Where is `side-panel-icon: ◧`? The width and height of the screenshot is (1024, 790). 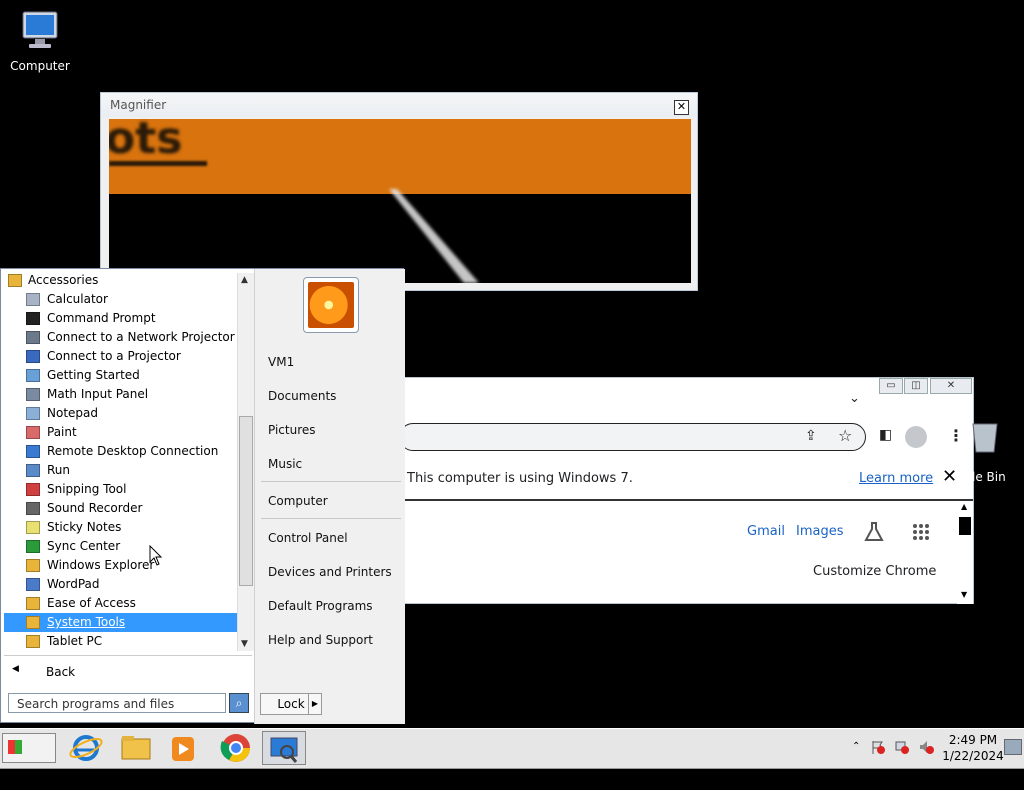 side-panel-icon: ◧ is located at coordinates (885, 435).